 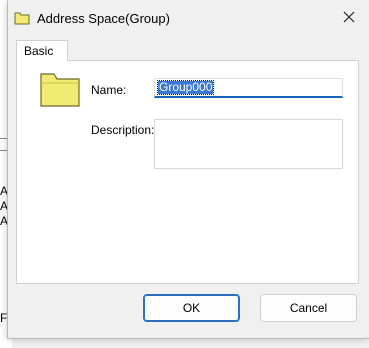 I want to click on dialog-title: Address Space(Group), so click(x=103, y=18).